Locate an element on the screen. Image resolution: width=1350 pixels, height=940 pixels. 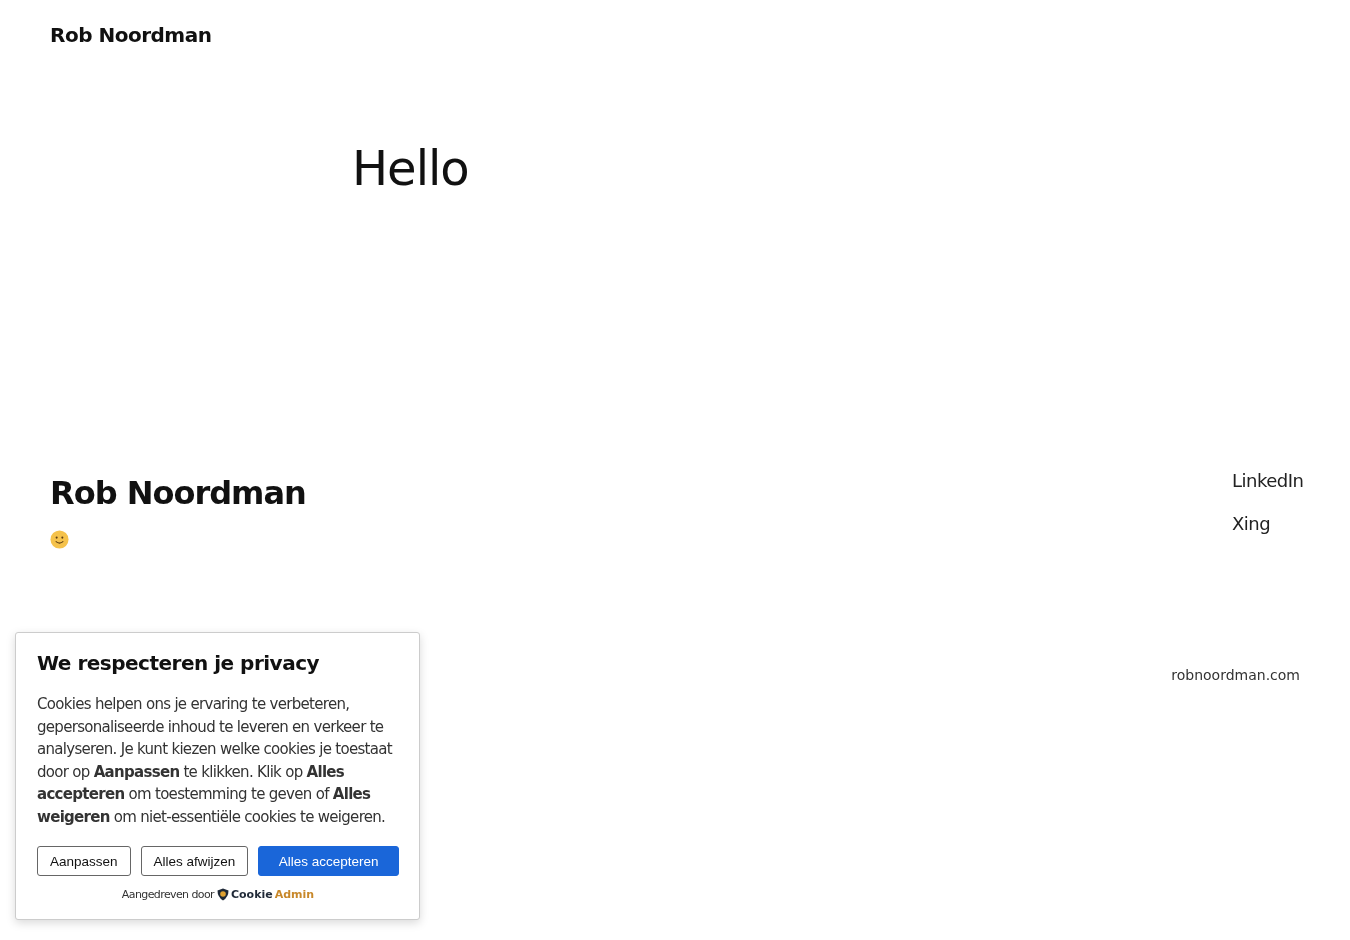
powered-by-text: Aangedreven door is located at coordinates (167, 894).